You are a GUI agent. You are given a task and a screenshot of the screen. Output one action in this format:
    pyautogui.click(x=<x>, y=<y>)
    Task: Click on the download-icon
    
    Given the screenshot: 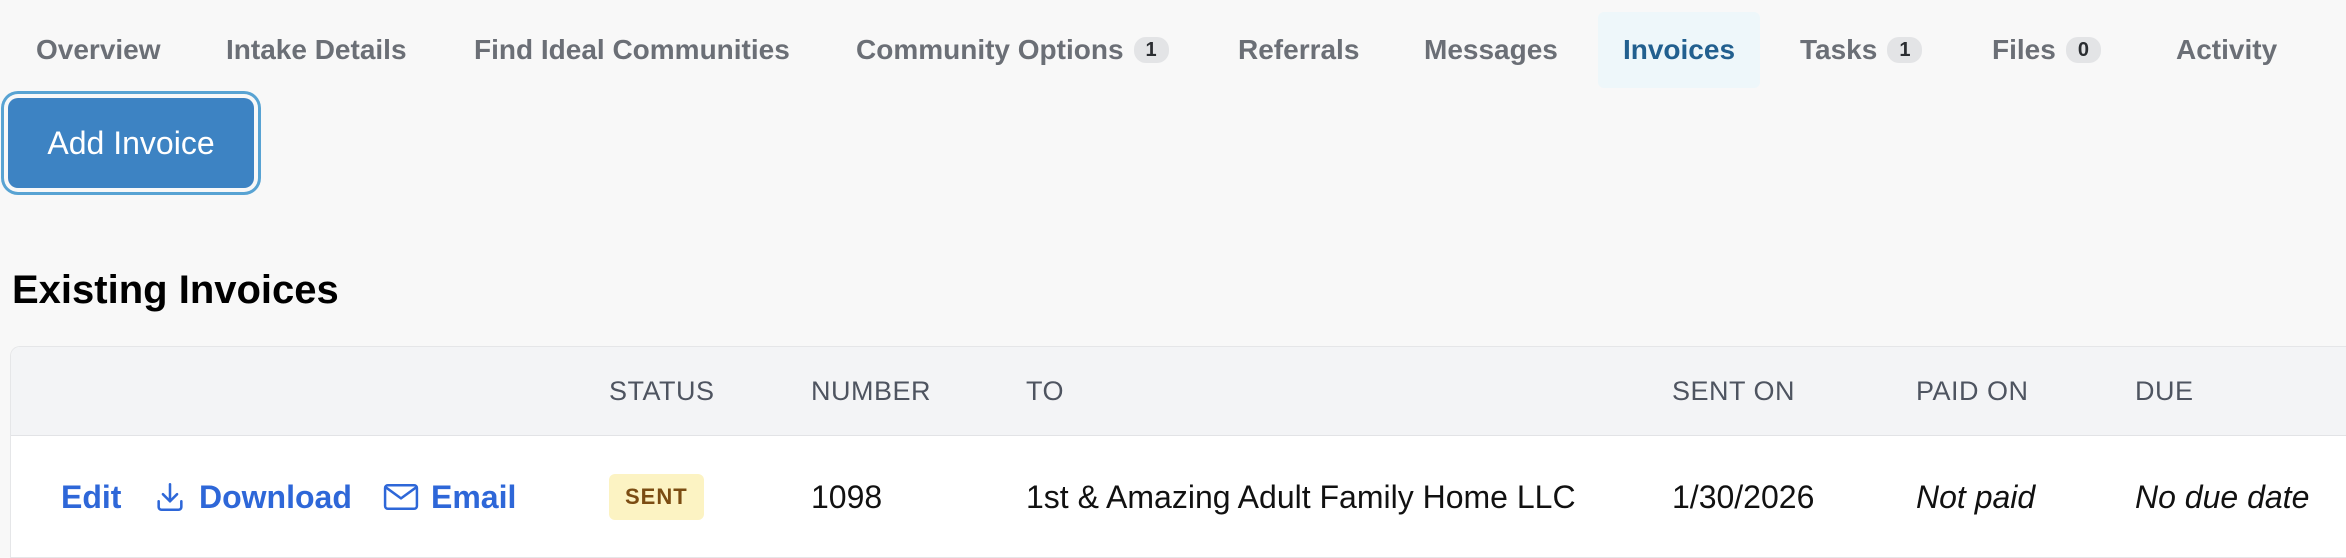 What is the action you would take?
    pyautogui.click(x=170, y=497)
    